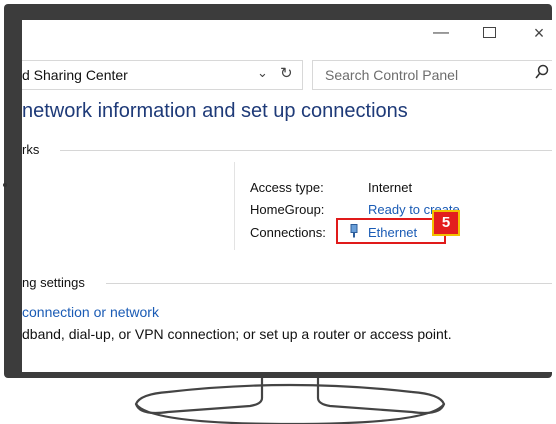  Describe the element at coordinates (542, 72) in the screenshot. I see `search-icon` at that location.